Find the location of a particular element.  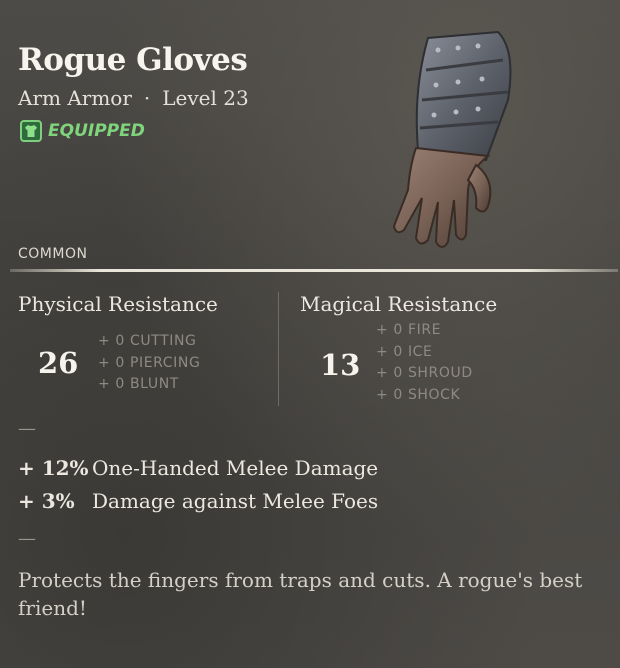

ice-stat: + 0 ICE is located at coordinates (404, 351).